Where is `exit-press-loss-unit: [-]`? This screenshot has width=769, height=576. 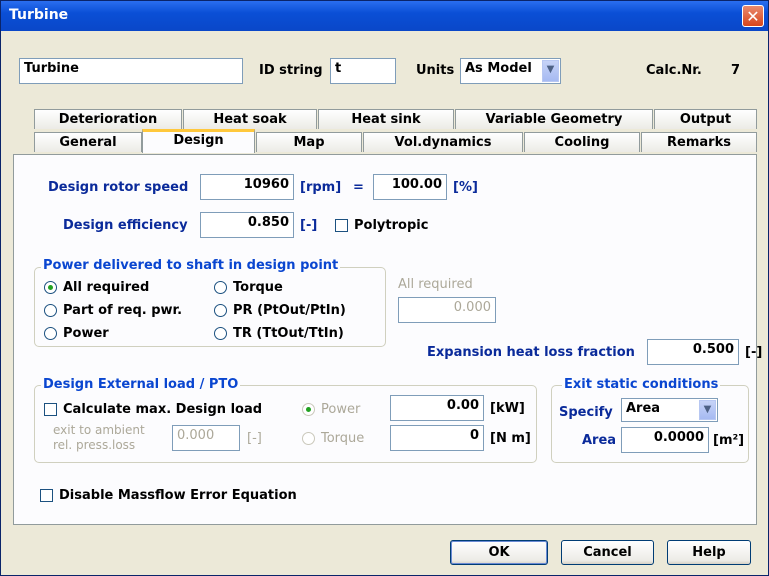
exit-press-loss-unit: [-] is located at coordinates (254, 438).